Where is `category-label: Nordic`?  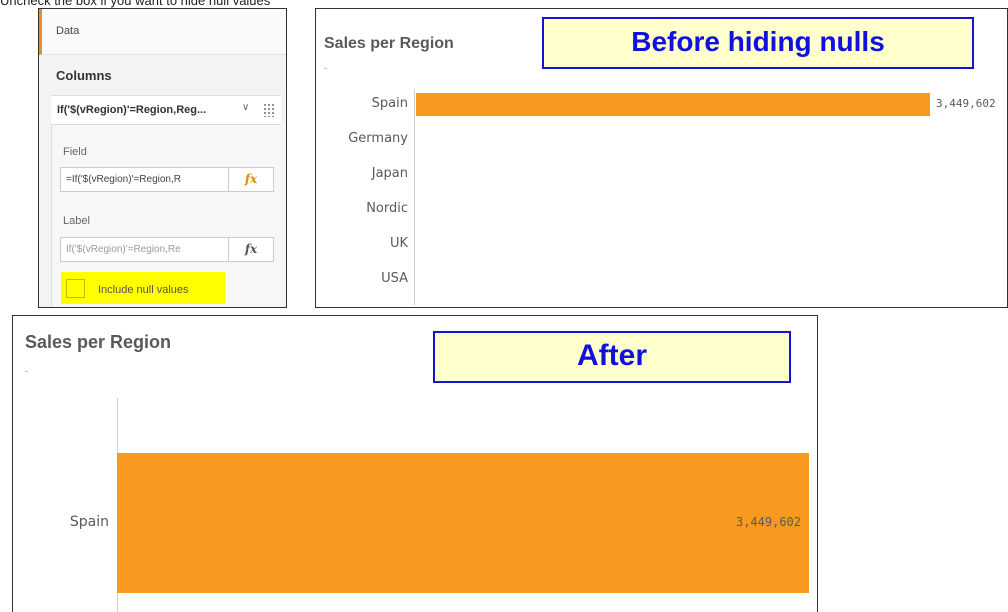
category-label: Nordic is located at coordinates (387, 209).